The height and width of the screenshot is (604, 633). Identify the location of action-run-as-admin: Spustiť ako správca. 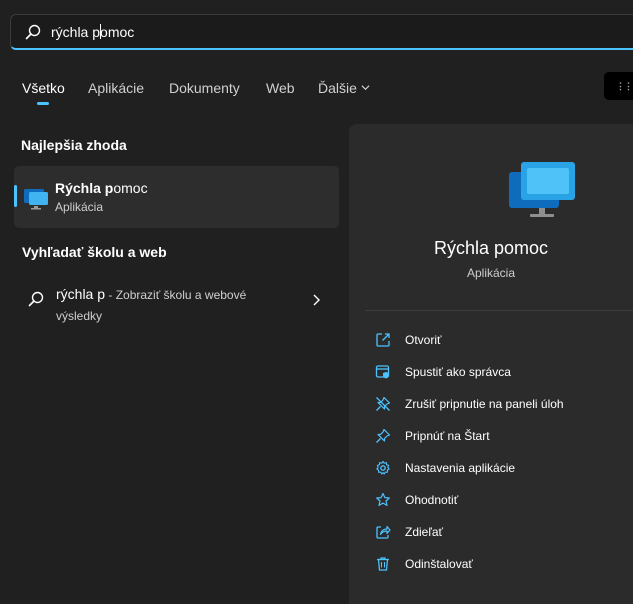
(504, 372).